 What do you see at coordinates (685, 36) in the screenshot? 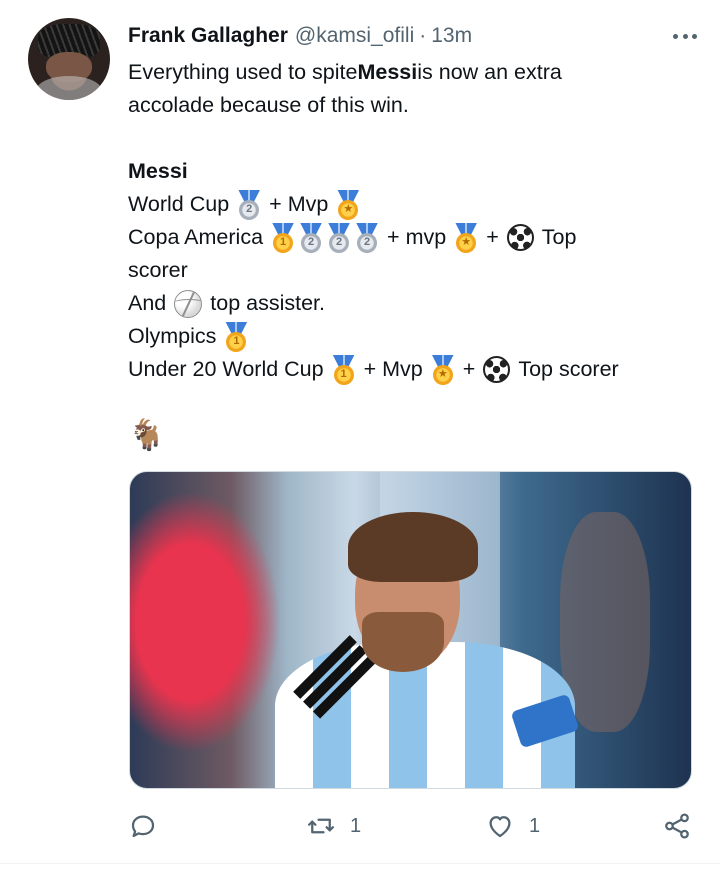
I see `more-options-icon` at bounding box center [685, 36].